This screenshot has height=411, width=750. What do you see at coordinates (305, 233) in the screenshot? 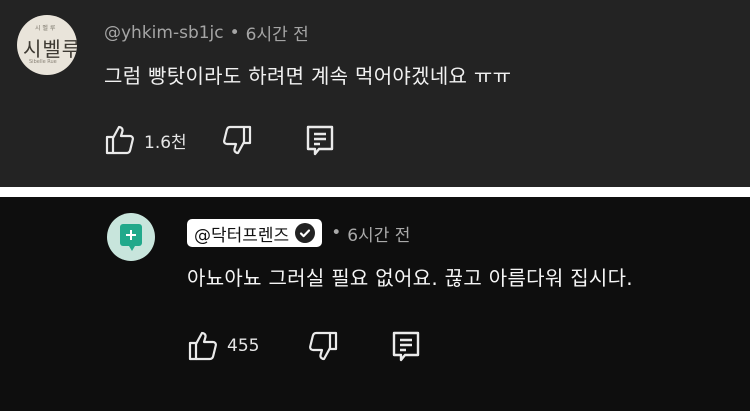
I see `verified-check-icon` at bounding box center [305, 233].